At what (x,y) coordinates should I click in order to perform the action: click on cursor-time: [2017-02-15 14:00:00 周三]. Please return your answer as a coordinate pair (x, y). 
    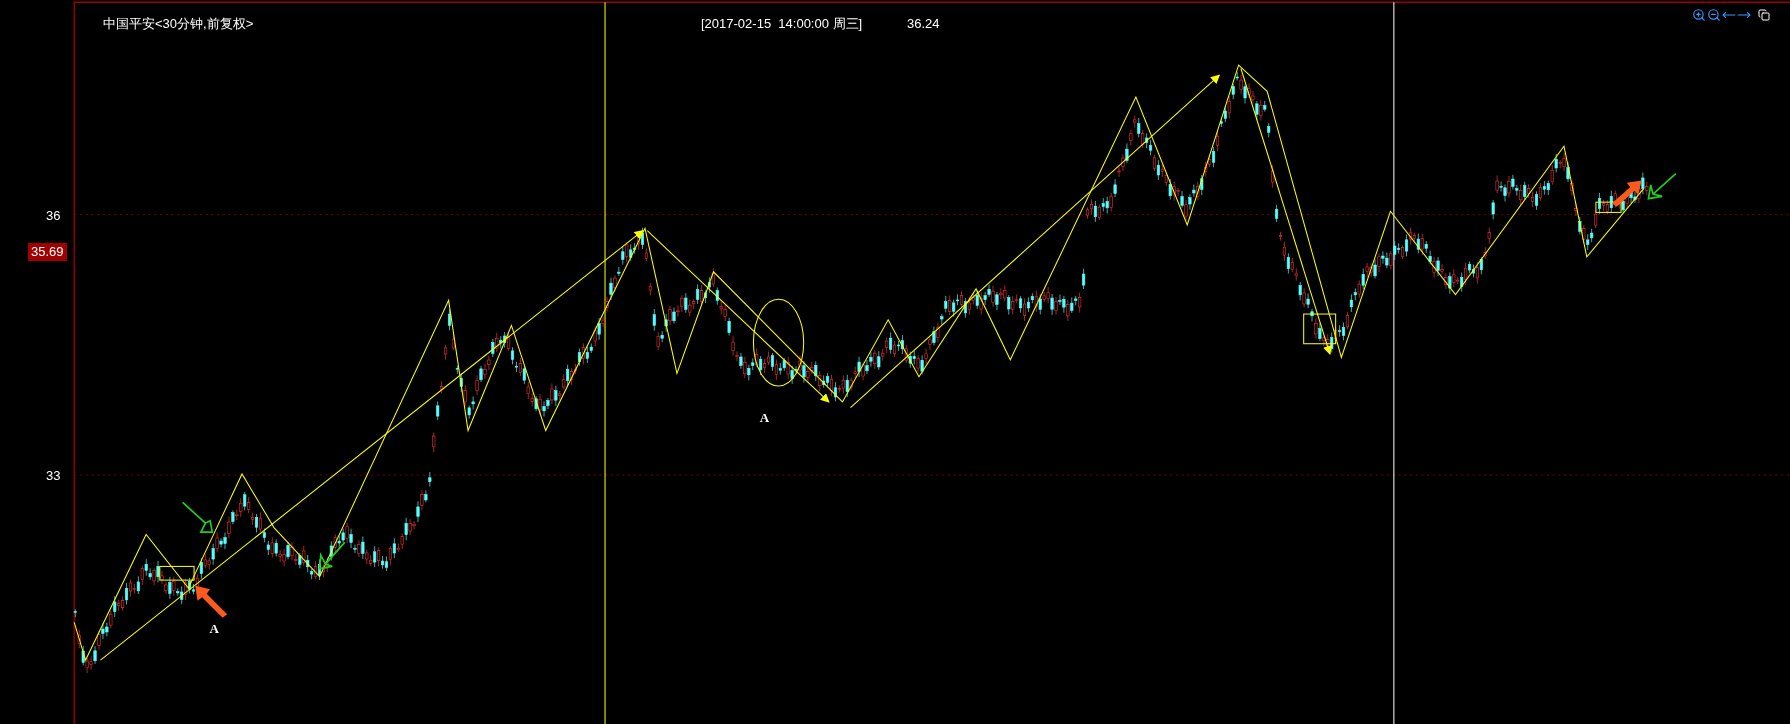
    Looking at the image, I should click on (782, 24).